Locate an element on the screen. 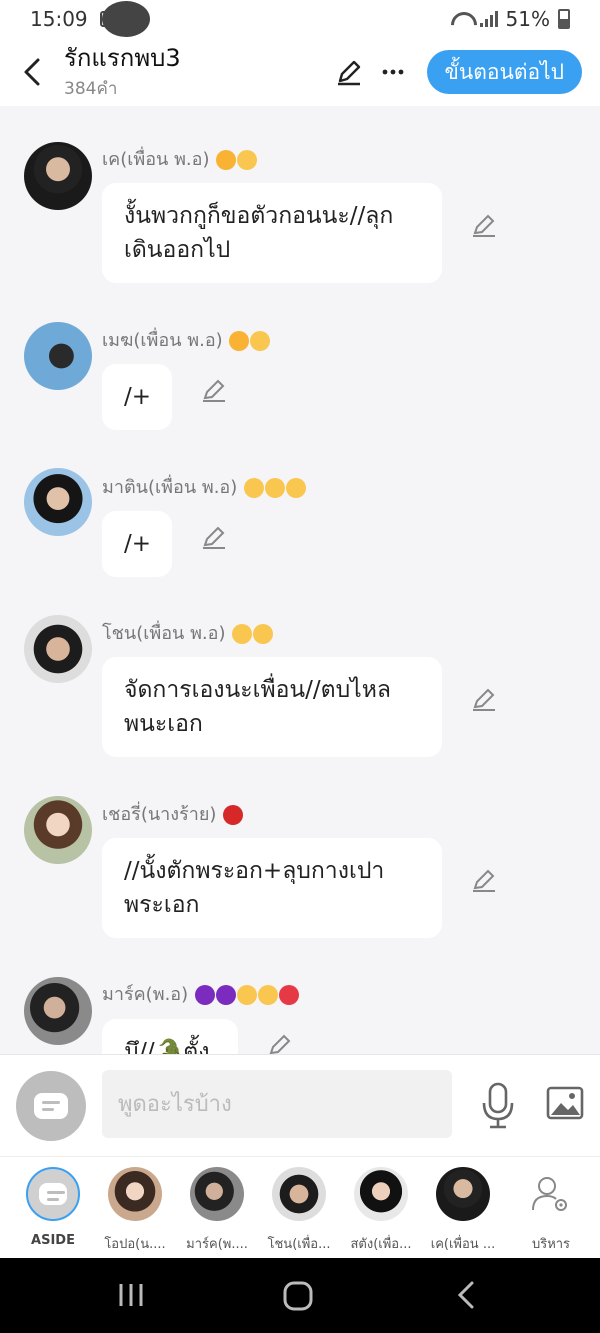  character-label: บริหาร is located at coordinates (551, 1244).